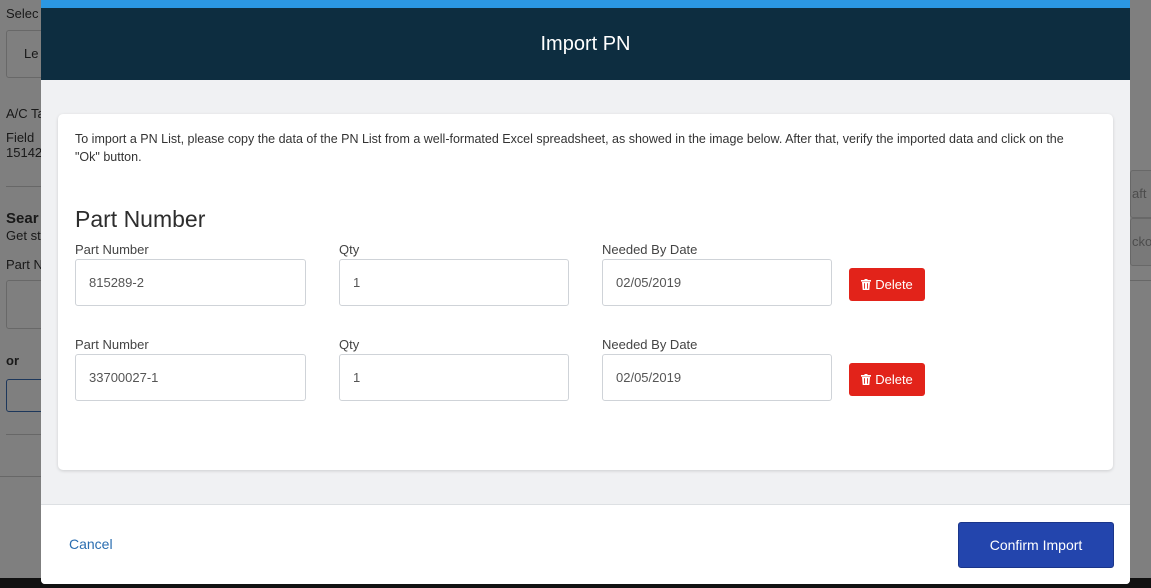 This screenshot has width=1151, height=588. Describe the element at coordinates (91, 544) in the screenshot. I see `cancel-link: Cancel` at that location.